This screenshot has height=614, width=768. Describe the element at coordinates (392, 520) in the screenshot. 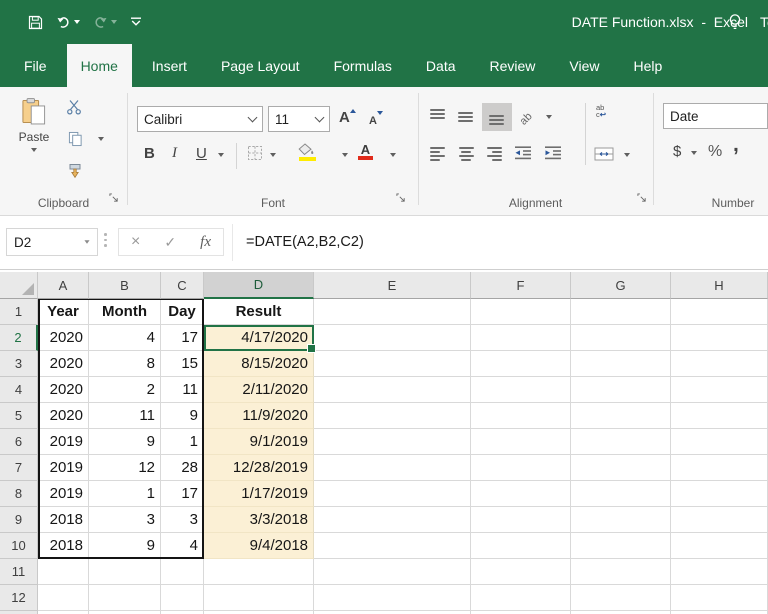

I see `cell-E9` at that location.